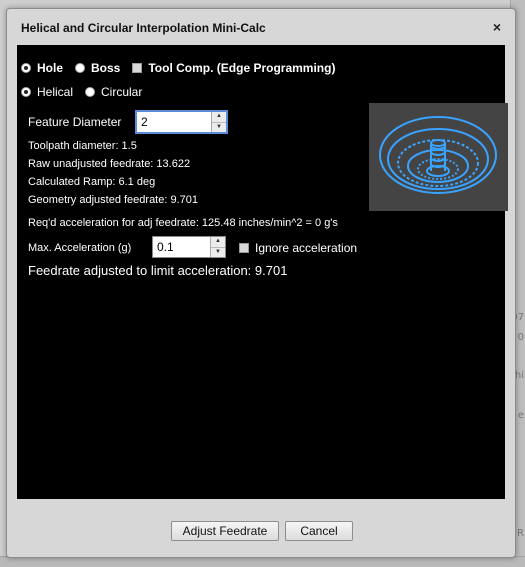  Describe the element at coordinates (105, 68) in the screenshot. I see `boss-label: Boss` at that location.